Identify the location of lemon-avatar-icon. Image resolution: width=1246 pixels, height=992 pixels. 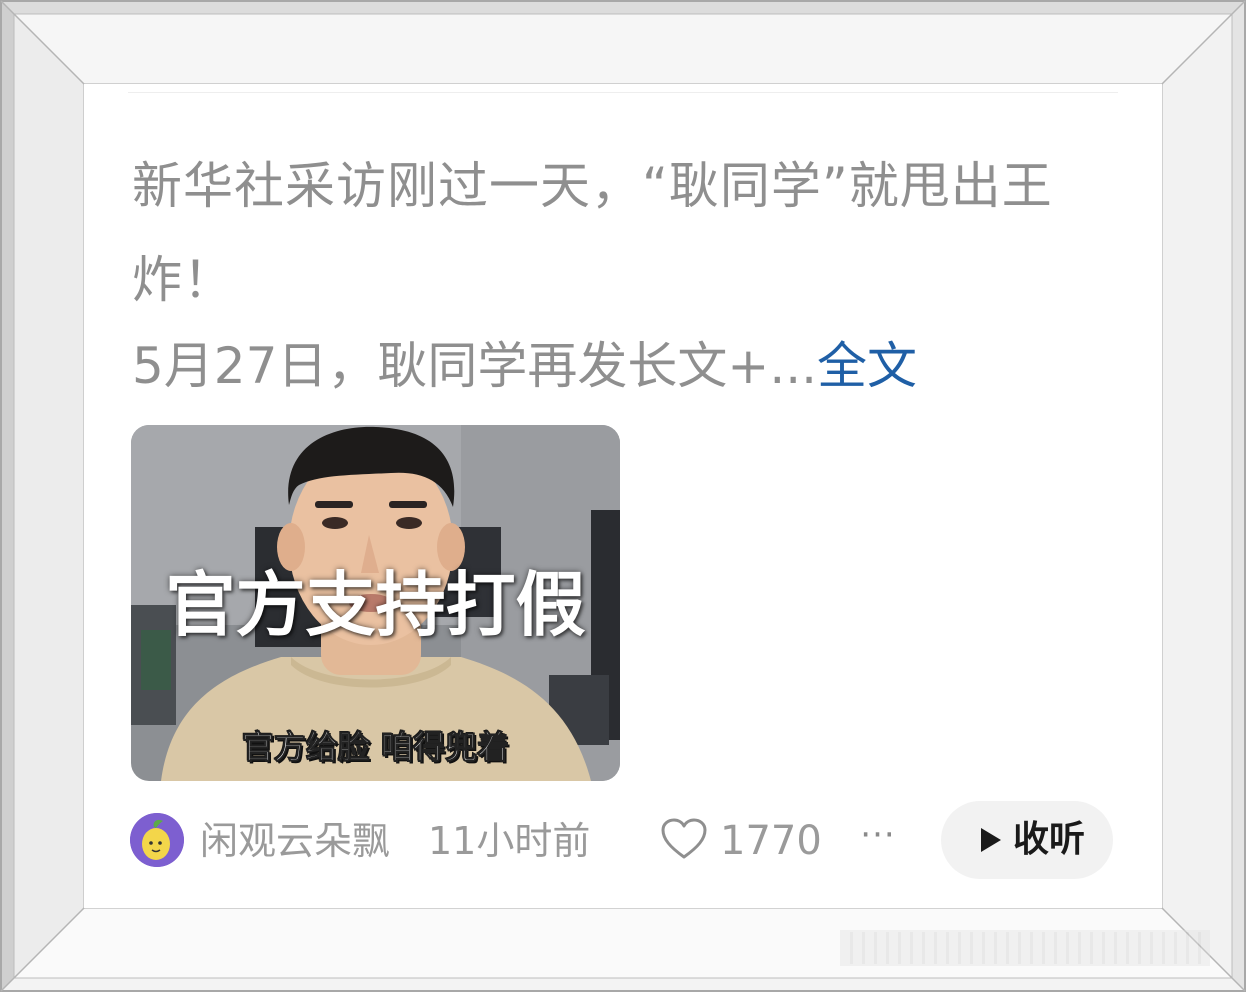
(157, 840).